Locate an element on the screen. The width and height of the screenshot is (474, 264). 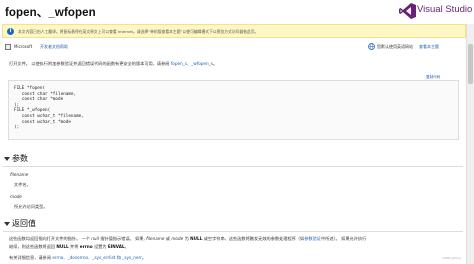
text: filename is located at coordinates (155, 238).